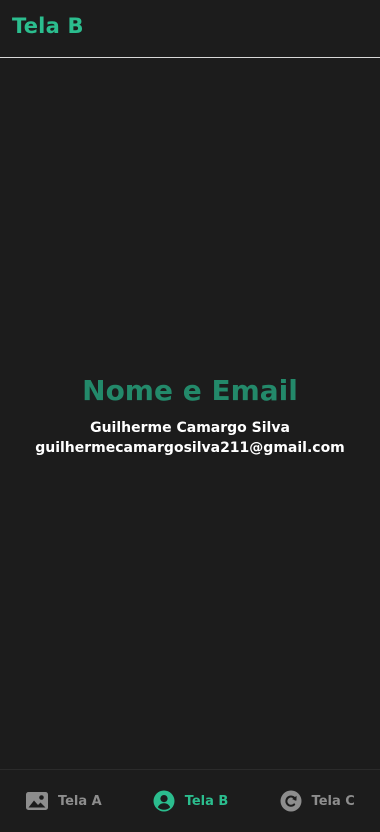 This screenshot has height=832, width=380. I want to click on tab-label: Tela B, so click(206, 801).